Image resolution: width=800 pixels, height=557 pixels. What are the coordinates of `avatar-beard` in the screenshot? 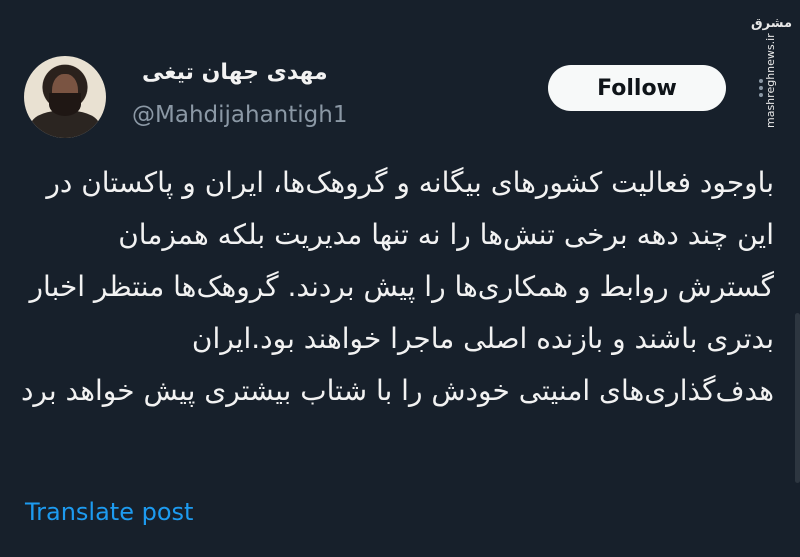 It's located at (65, 104).